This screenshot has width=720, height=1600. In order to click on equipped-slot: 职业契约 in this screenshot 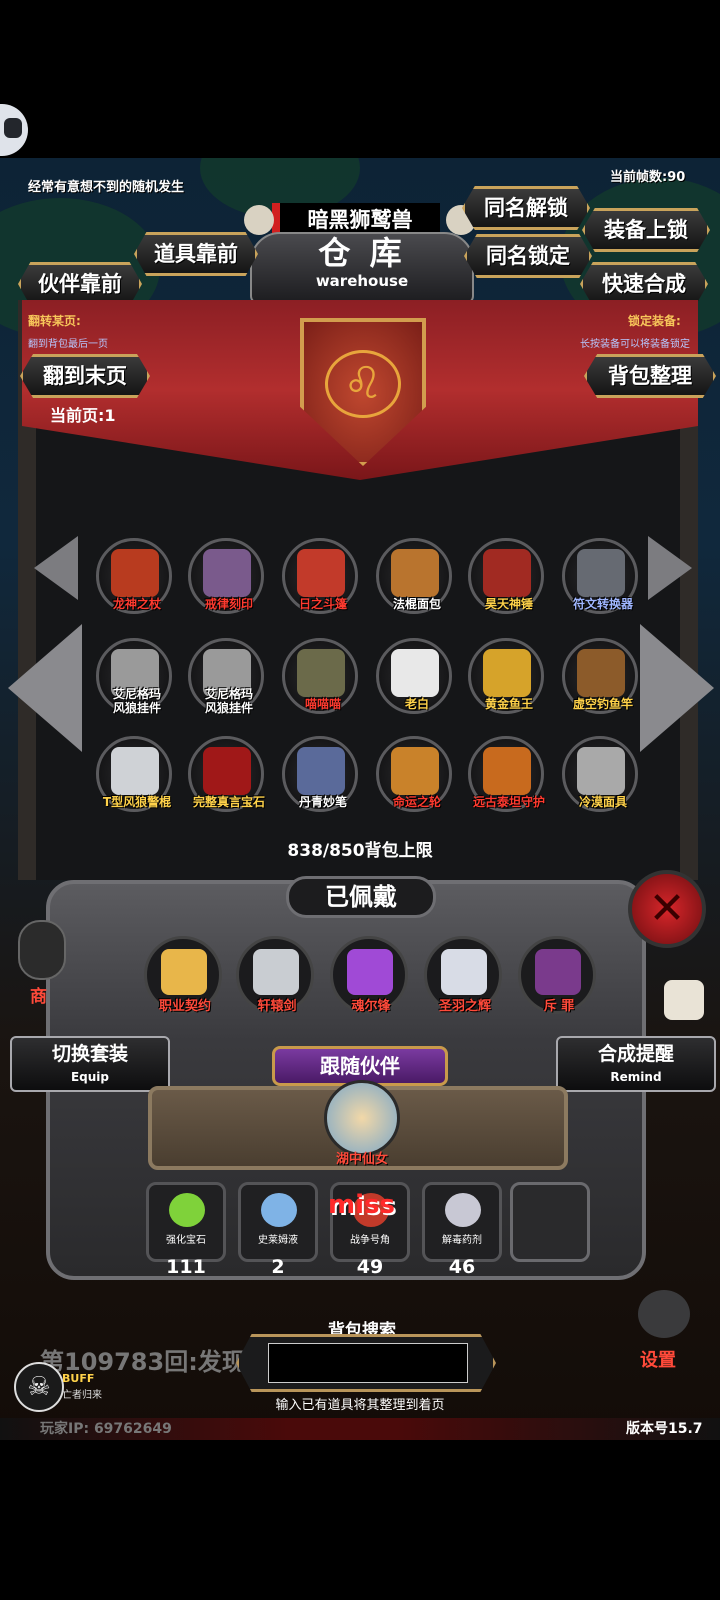, I will do `click(183, 975)`.